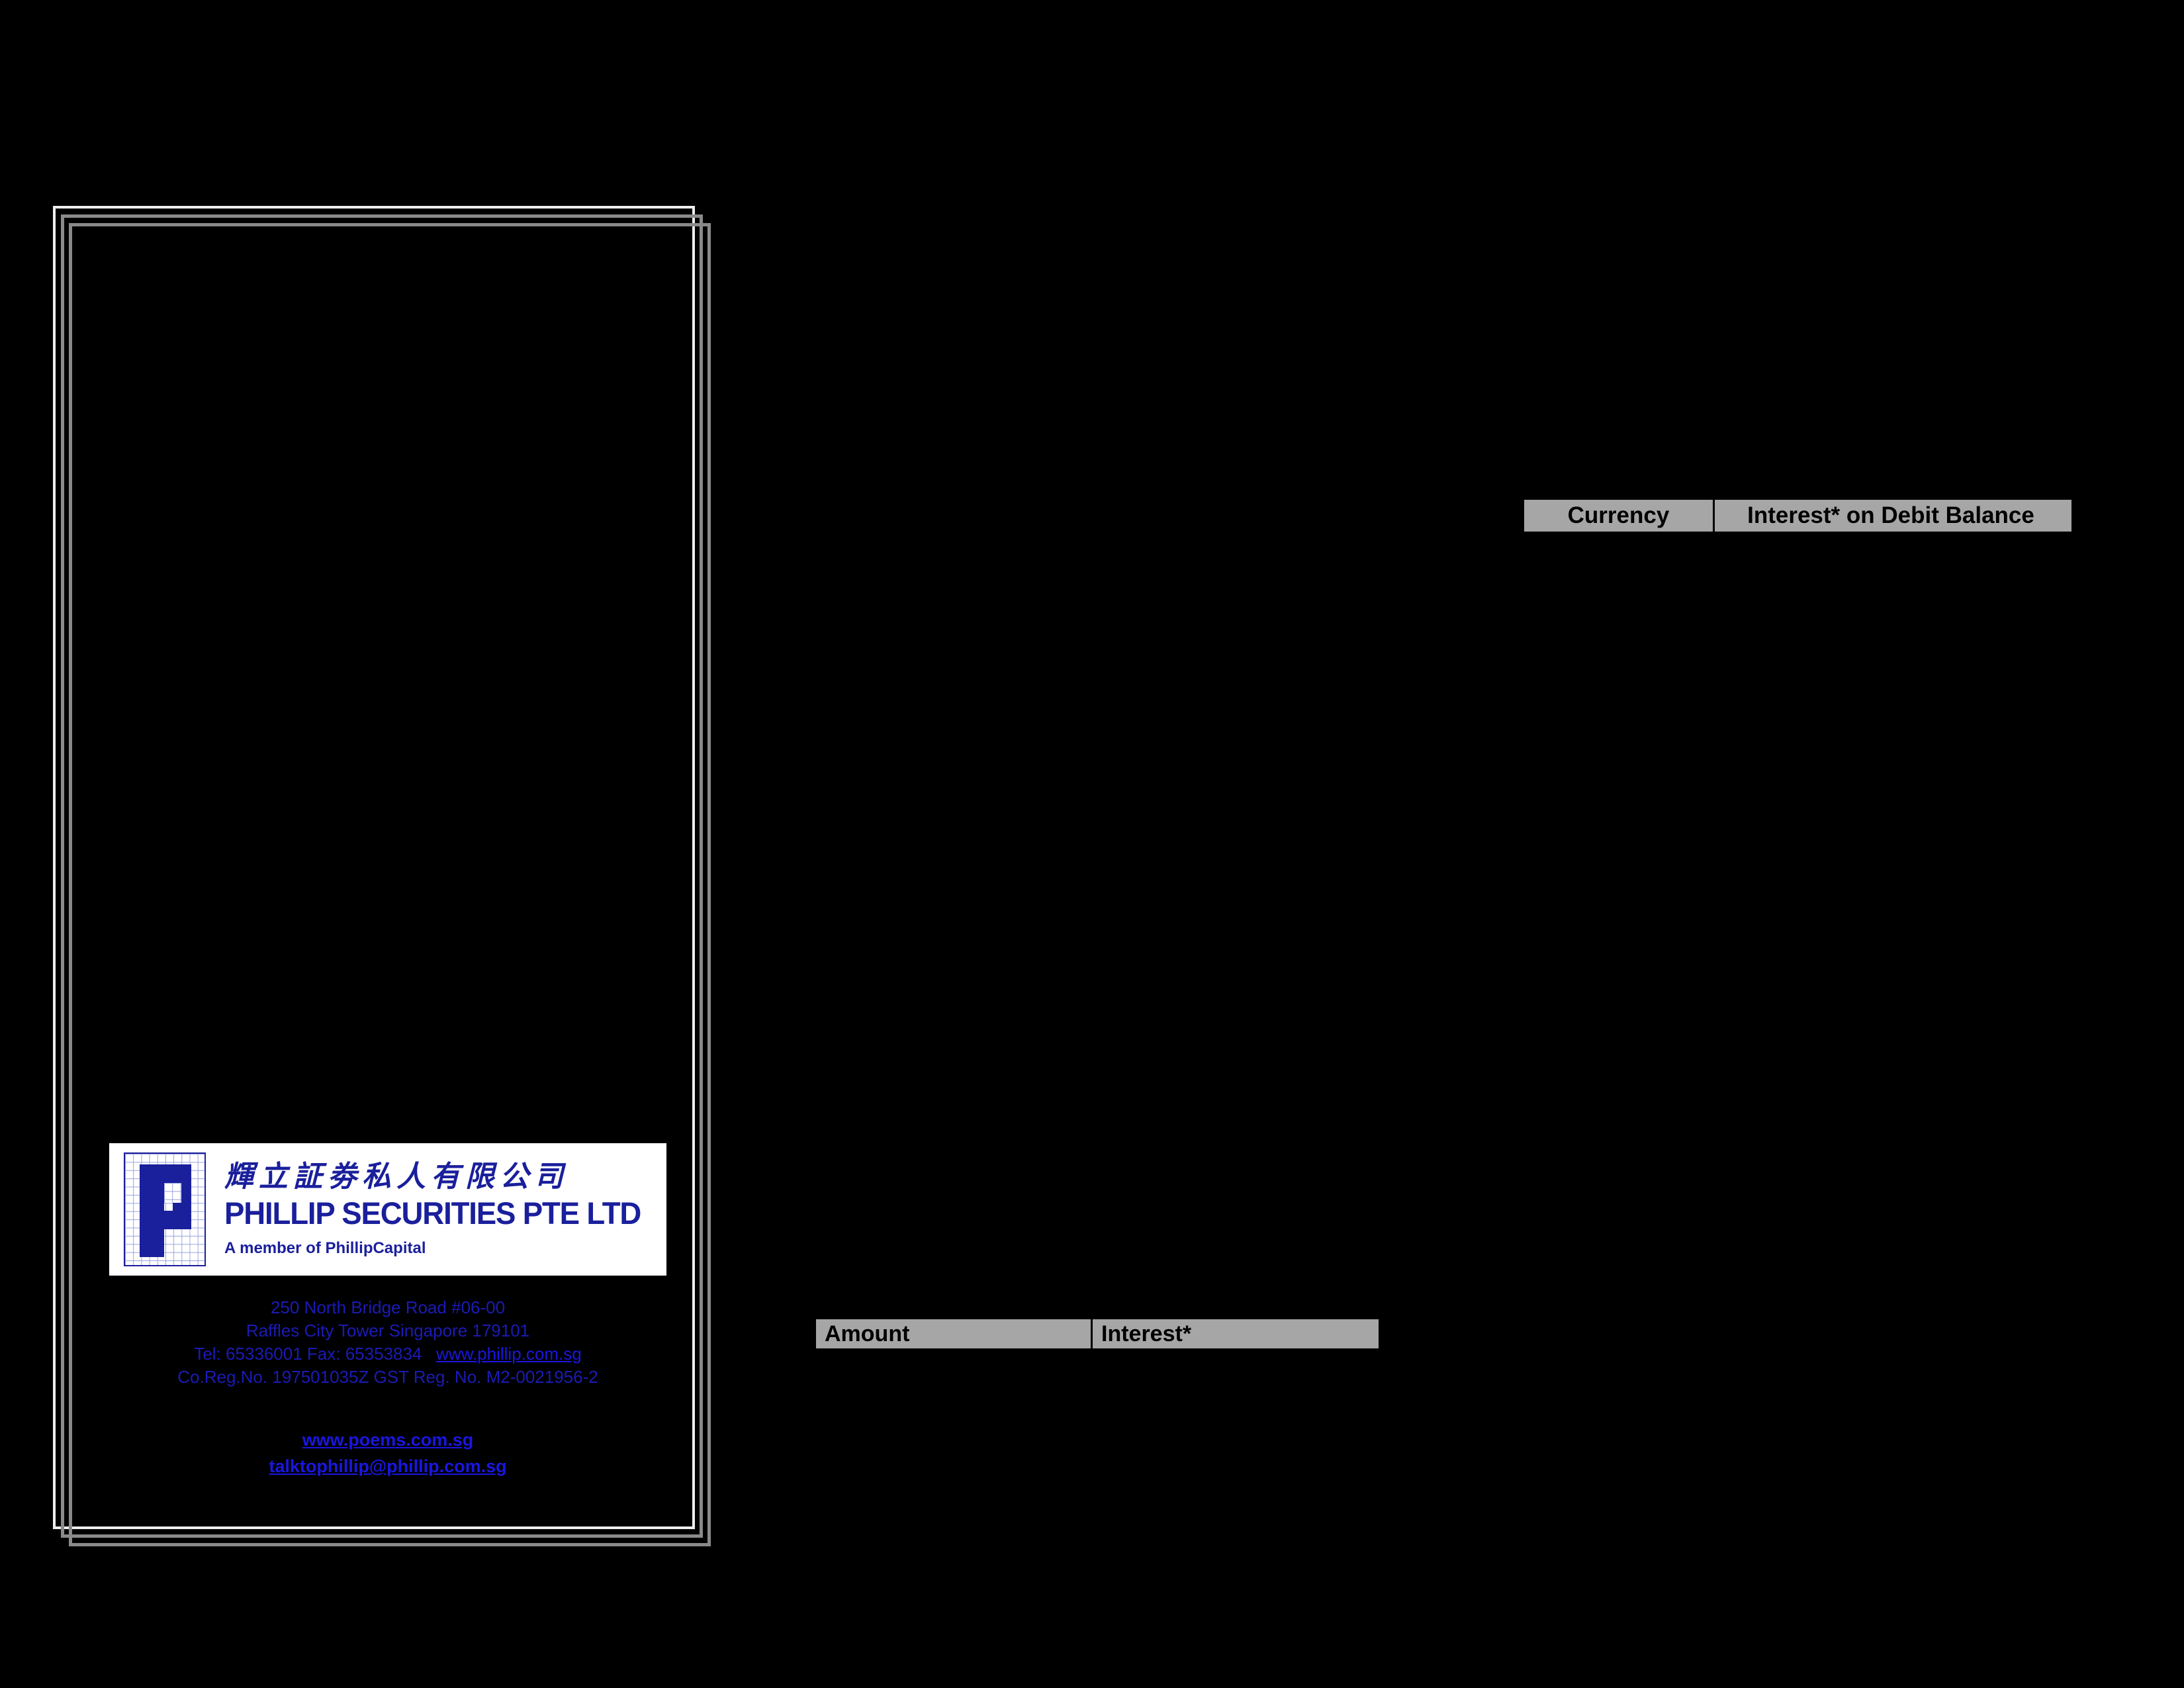 Image resolution: width=2184 pixels, height=1688 pixels. I want to click on email-link-row: talktophillip@phillip.com.sg, so click(387, 1466).